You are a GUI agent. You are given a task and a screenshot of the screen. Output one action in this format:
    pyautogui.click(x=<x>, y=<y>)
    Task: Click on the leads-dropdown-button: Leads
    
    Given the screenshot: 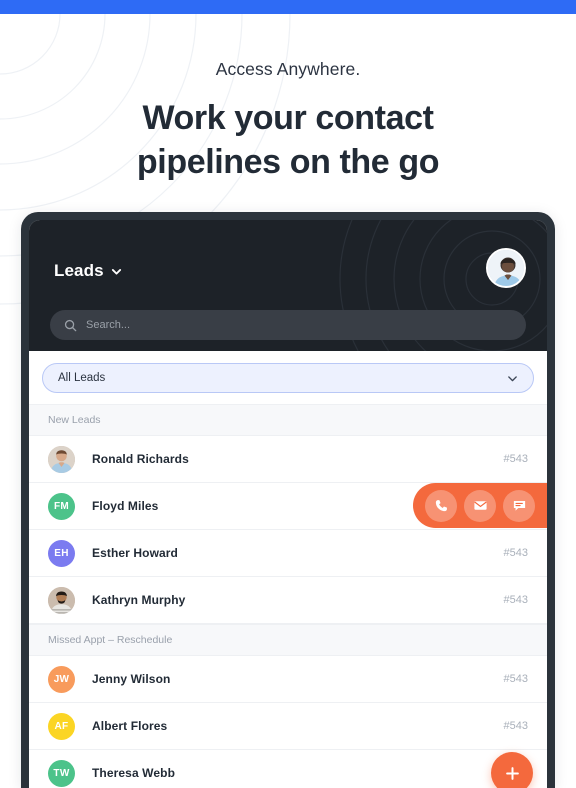 What is the action you would take?
    pyautogui.click(x=88, y=271)
    